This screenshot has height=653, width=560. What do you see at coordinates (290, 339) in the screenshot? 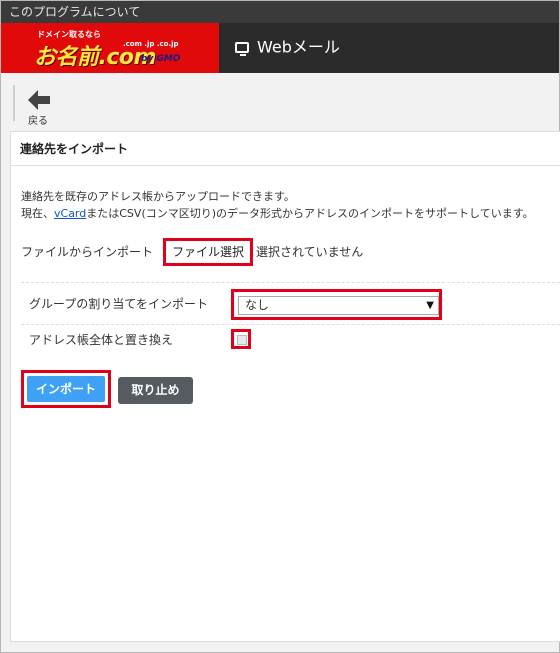
I see `replace-row: アドレス帳全体と置き換え` at bounding box center [290, 339].